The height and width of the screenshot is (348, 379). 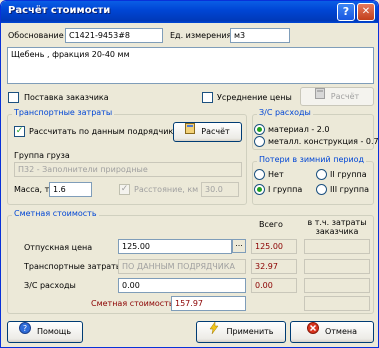 What do you see at coordinates (337, 96) in the screenshot?
I see `avg-calc-button: Расчёт` at bounding box center [337, 96].